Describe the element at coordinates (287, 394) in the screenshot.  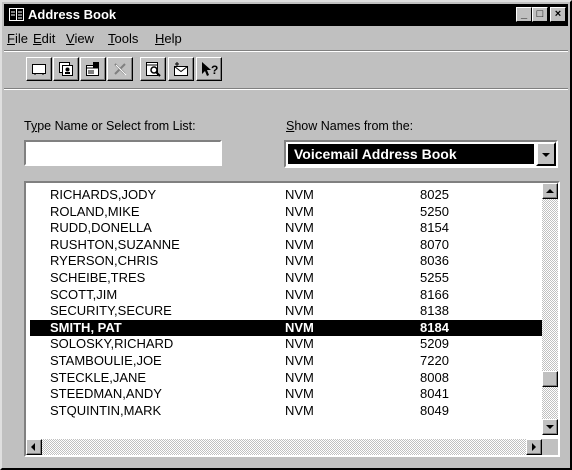
I see `list-item: STEEDMAN,ANDY NVM 8041` at that location.